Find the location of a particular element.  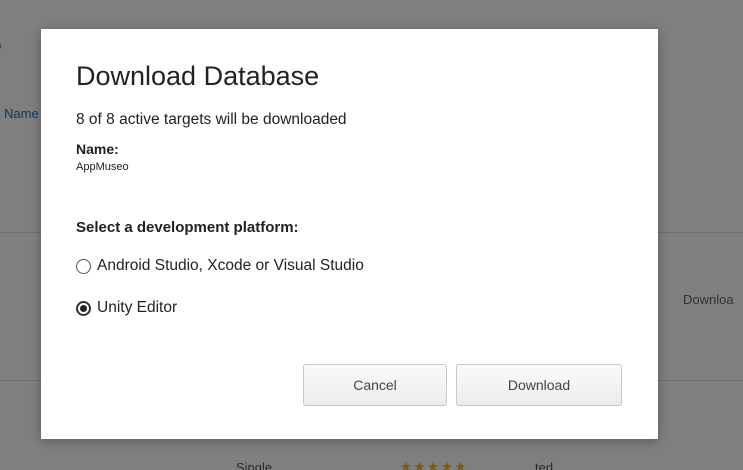

name-label: Name: is located at coordinates (97, 149).